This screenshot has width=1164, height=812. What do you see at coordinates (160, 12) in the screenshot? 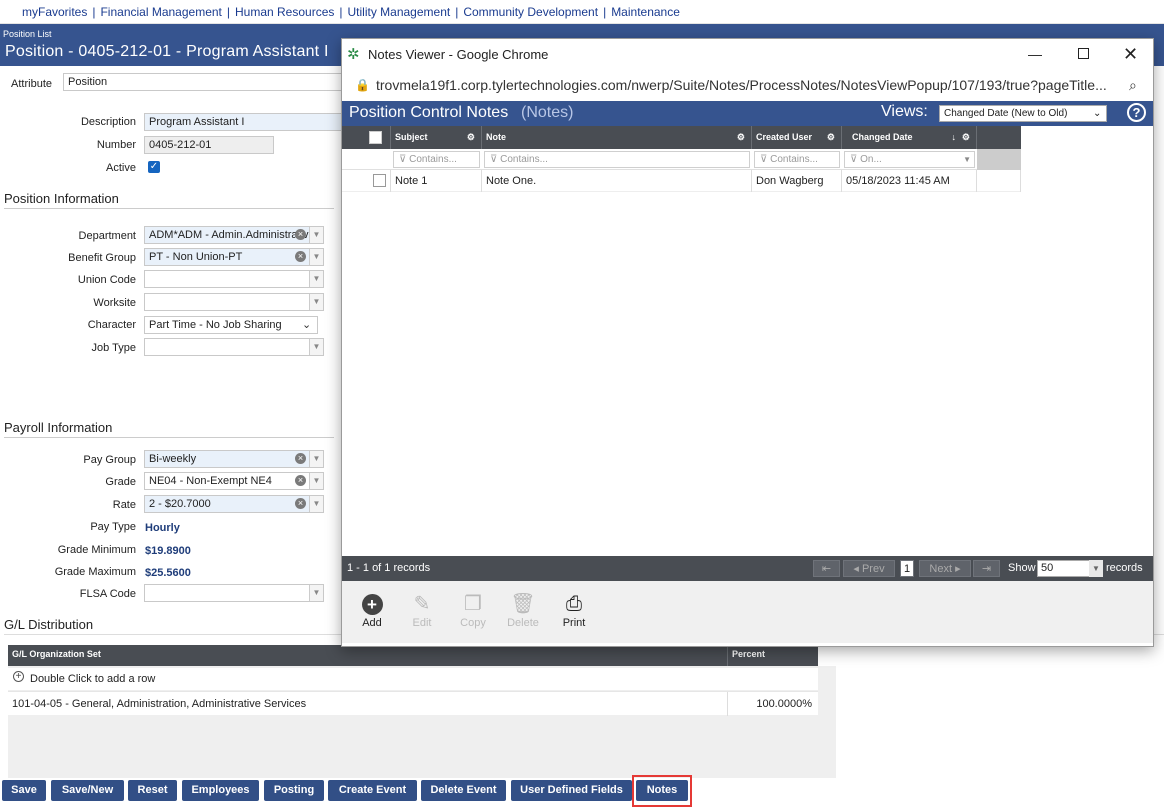
I see `menu-financial-management: Financial Management` at bounding box center [160, 12].